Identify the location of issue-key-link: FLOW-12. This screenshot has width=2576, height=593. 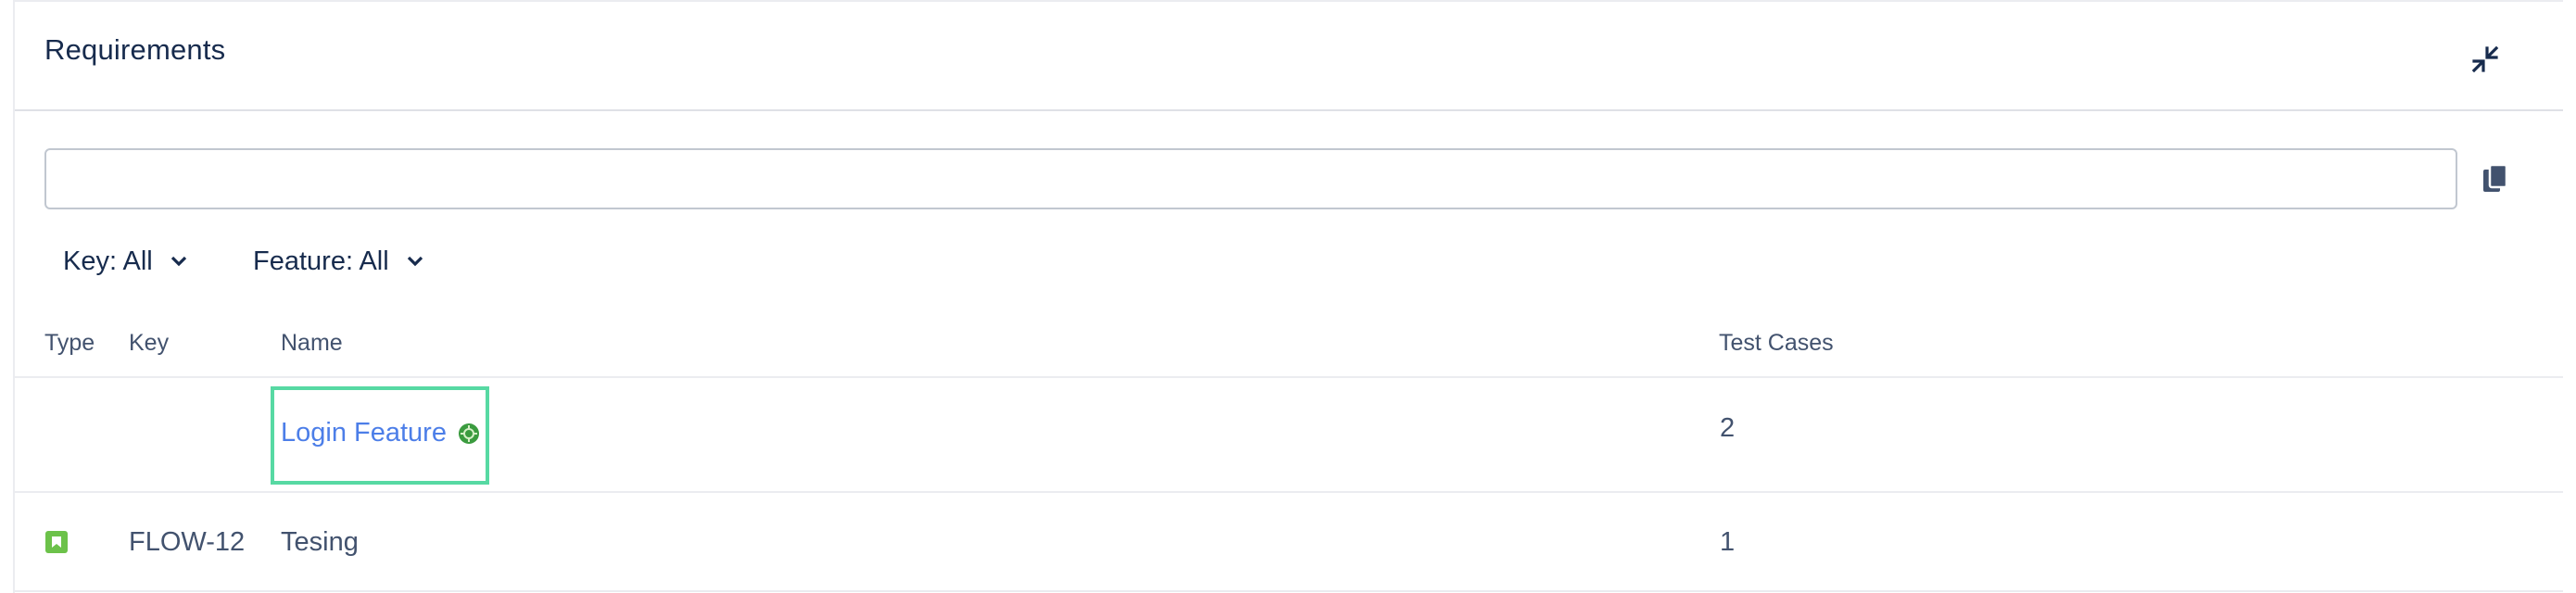
(187, 542).